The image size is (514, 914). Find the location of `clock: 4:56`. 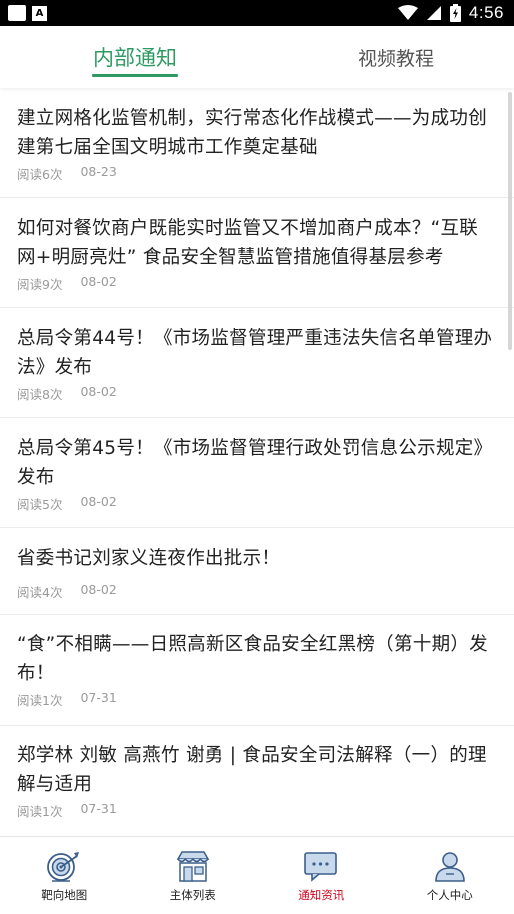

clock: 4:56 is located at coordinates (486, 12).